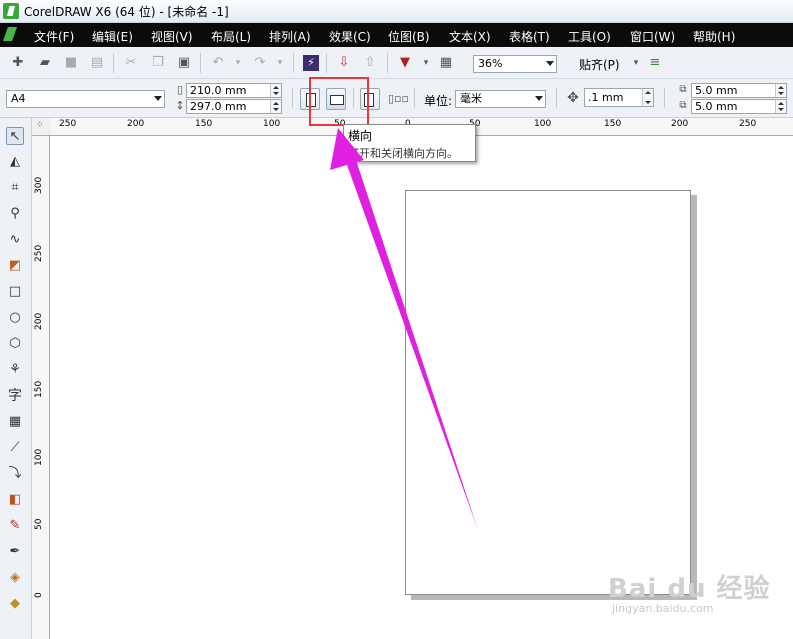 The height and width of the screenshot is (639, 793). I want to click on watermark-url: jingyan.baidu.com, so click(663, 608).